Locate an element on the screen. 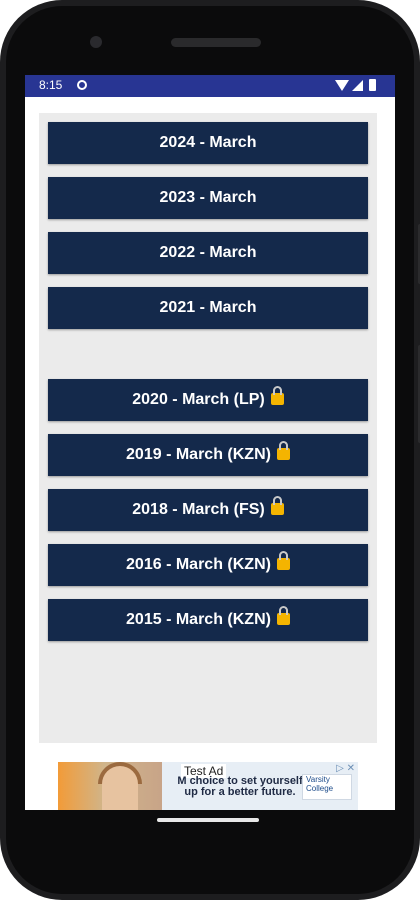  paper-button-2022-march: 2022 - March is located at coordinates (208, 253).